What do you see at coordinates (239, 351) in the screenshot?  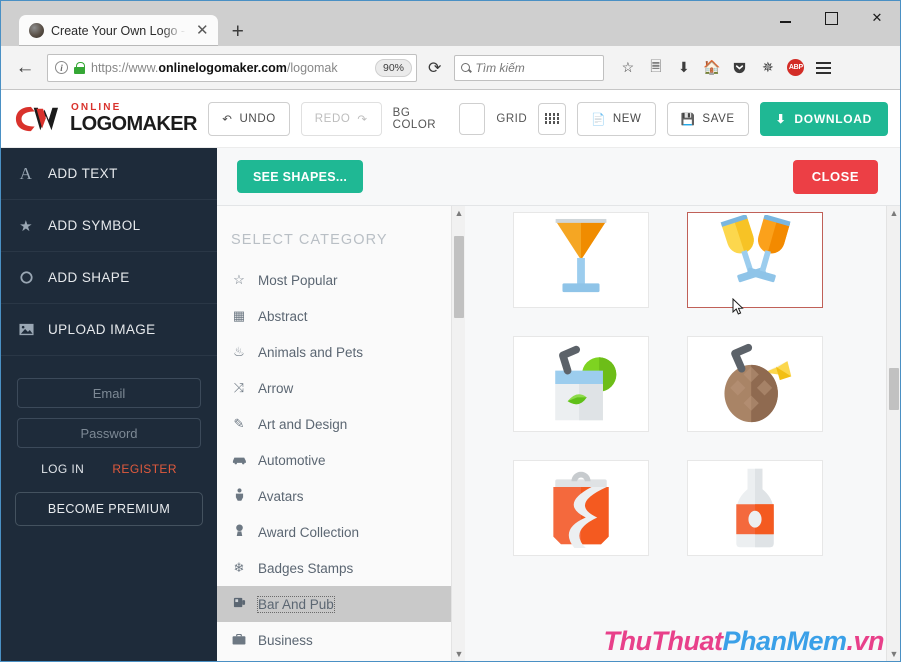 I see `paw-icon: ♨` at bounding box center [239, 351].